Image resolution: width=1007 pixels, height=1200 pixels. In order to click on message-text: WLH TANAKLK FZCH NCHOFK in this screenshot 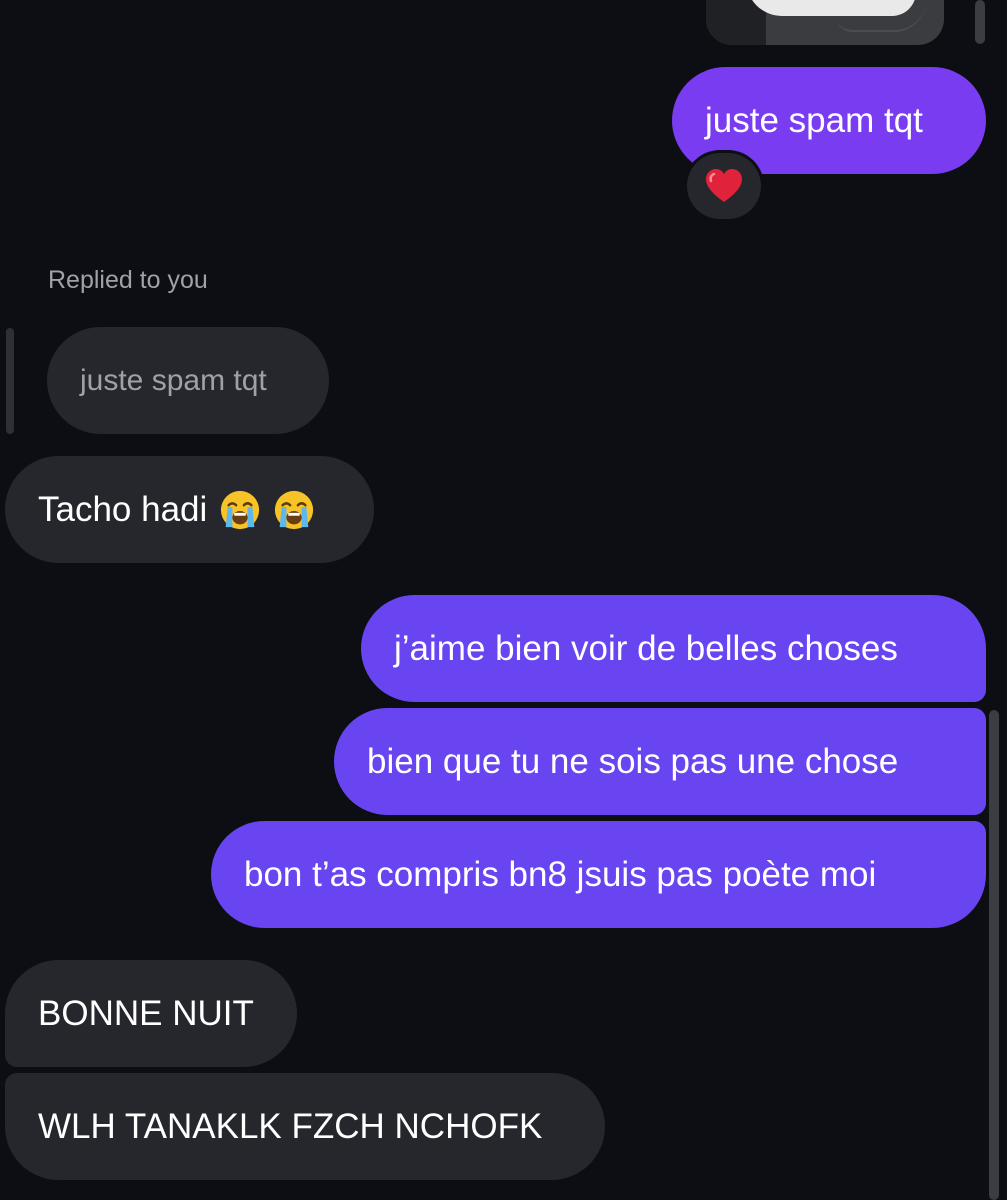, I will do `click(290, 1126)`.